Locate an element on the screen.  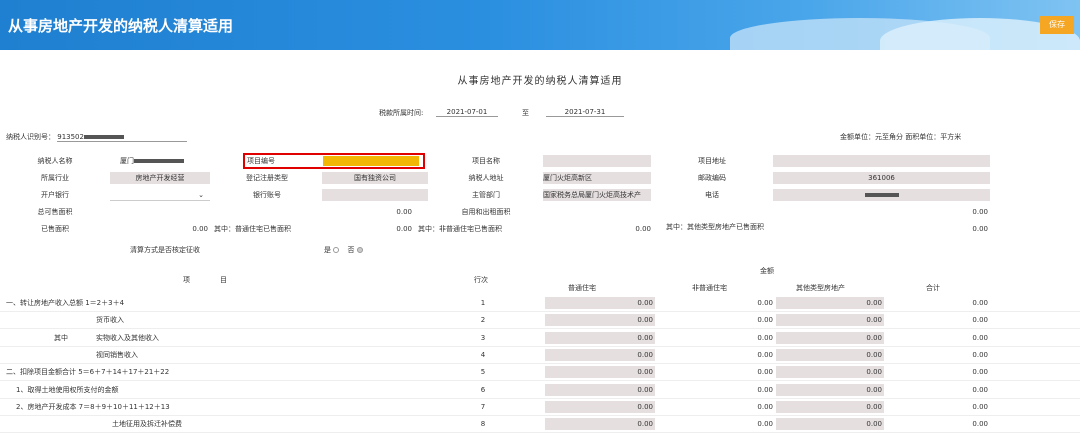
label-ordinary-sold-area: 其中：普通住宅已售面积 is located at coordinates (252, 229).